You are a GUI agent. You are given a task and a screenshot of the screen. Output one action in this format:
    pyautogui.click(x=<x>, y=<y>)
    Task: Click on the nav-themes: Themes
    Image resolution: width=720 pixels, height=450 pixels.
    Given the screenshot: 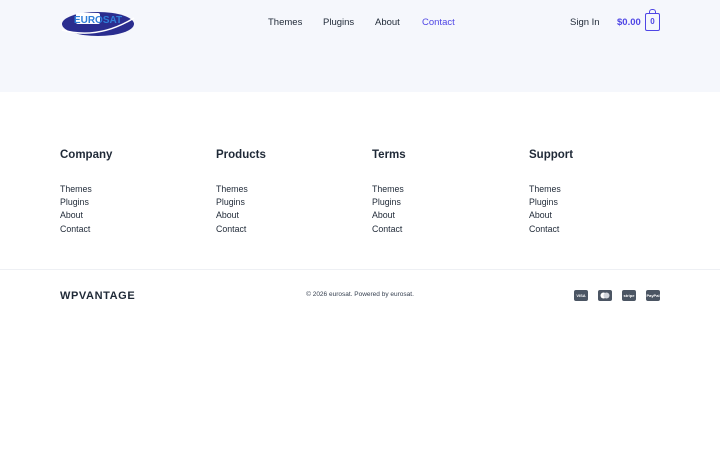 What is the action you would take?
    pyautogui.click(x=285, y=22)
    